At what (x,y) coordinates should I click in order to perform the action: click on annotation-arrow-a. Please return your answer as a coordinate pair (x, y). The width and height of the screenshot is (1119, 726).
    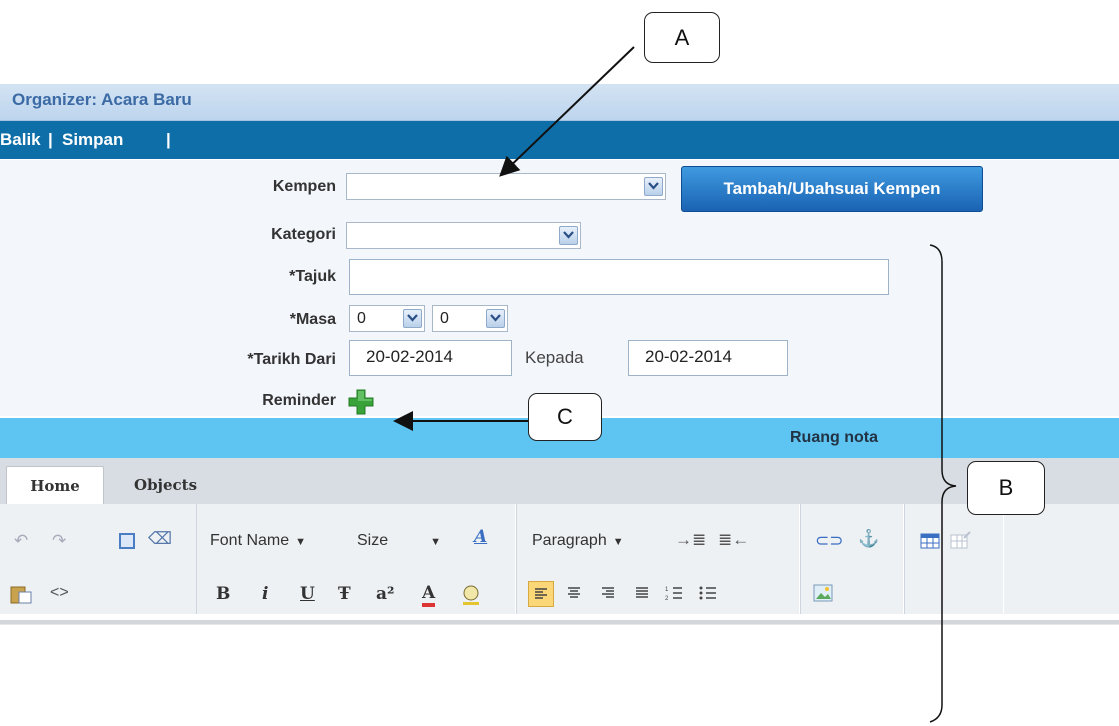
    Looking at the image, I should click on (567, 111).